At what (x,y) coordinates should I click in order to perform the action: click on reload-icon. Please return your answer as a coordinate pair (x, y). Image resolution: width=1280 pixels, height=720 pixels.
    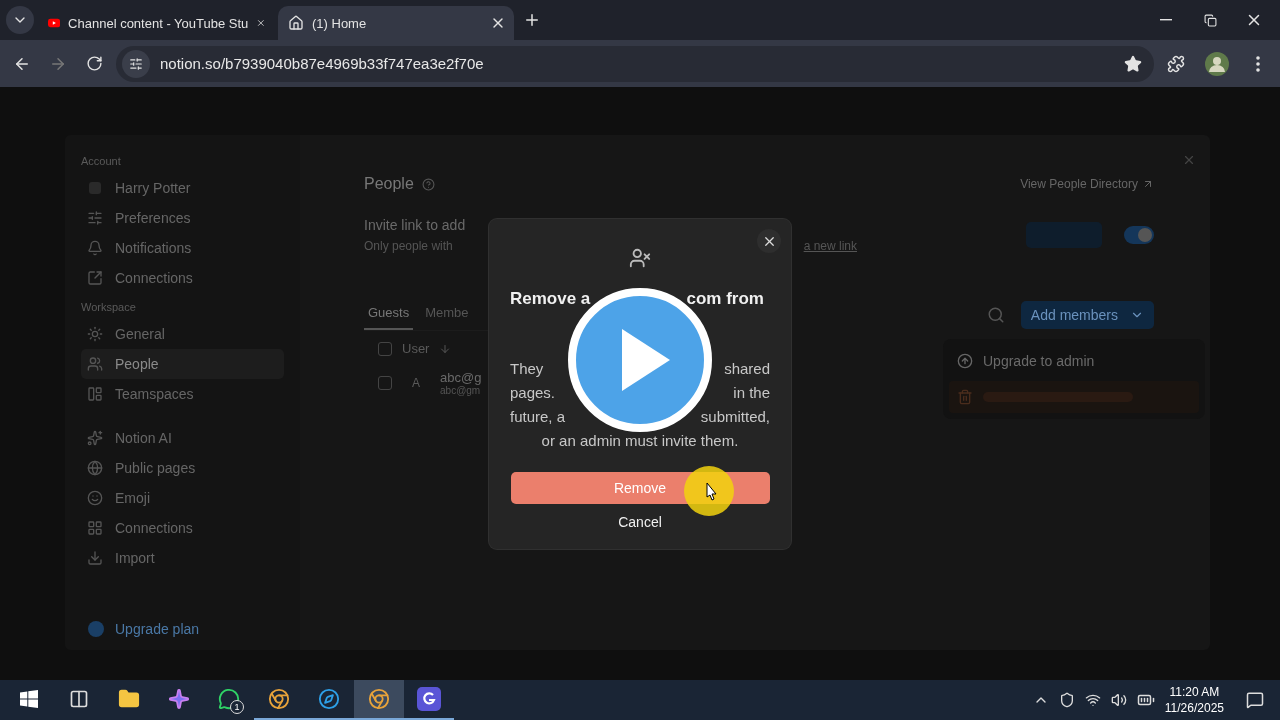
    Looking at the image, I should click on (94, 63).